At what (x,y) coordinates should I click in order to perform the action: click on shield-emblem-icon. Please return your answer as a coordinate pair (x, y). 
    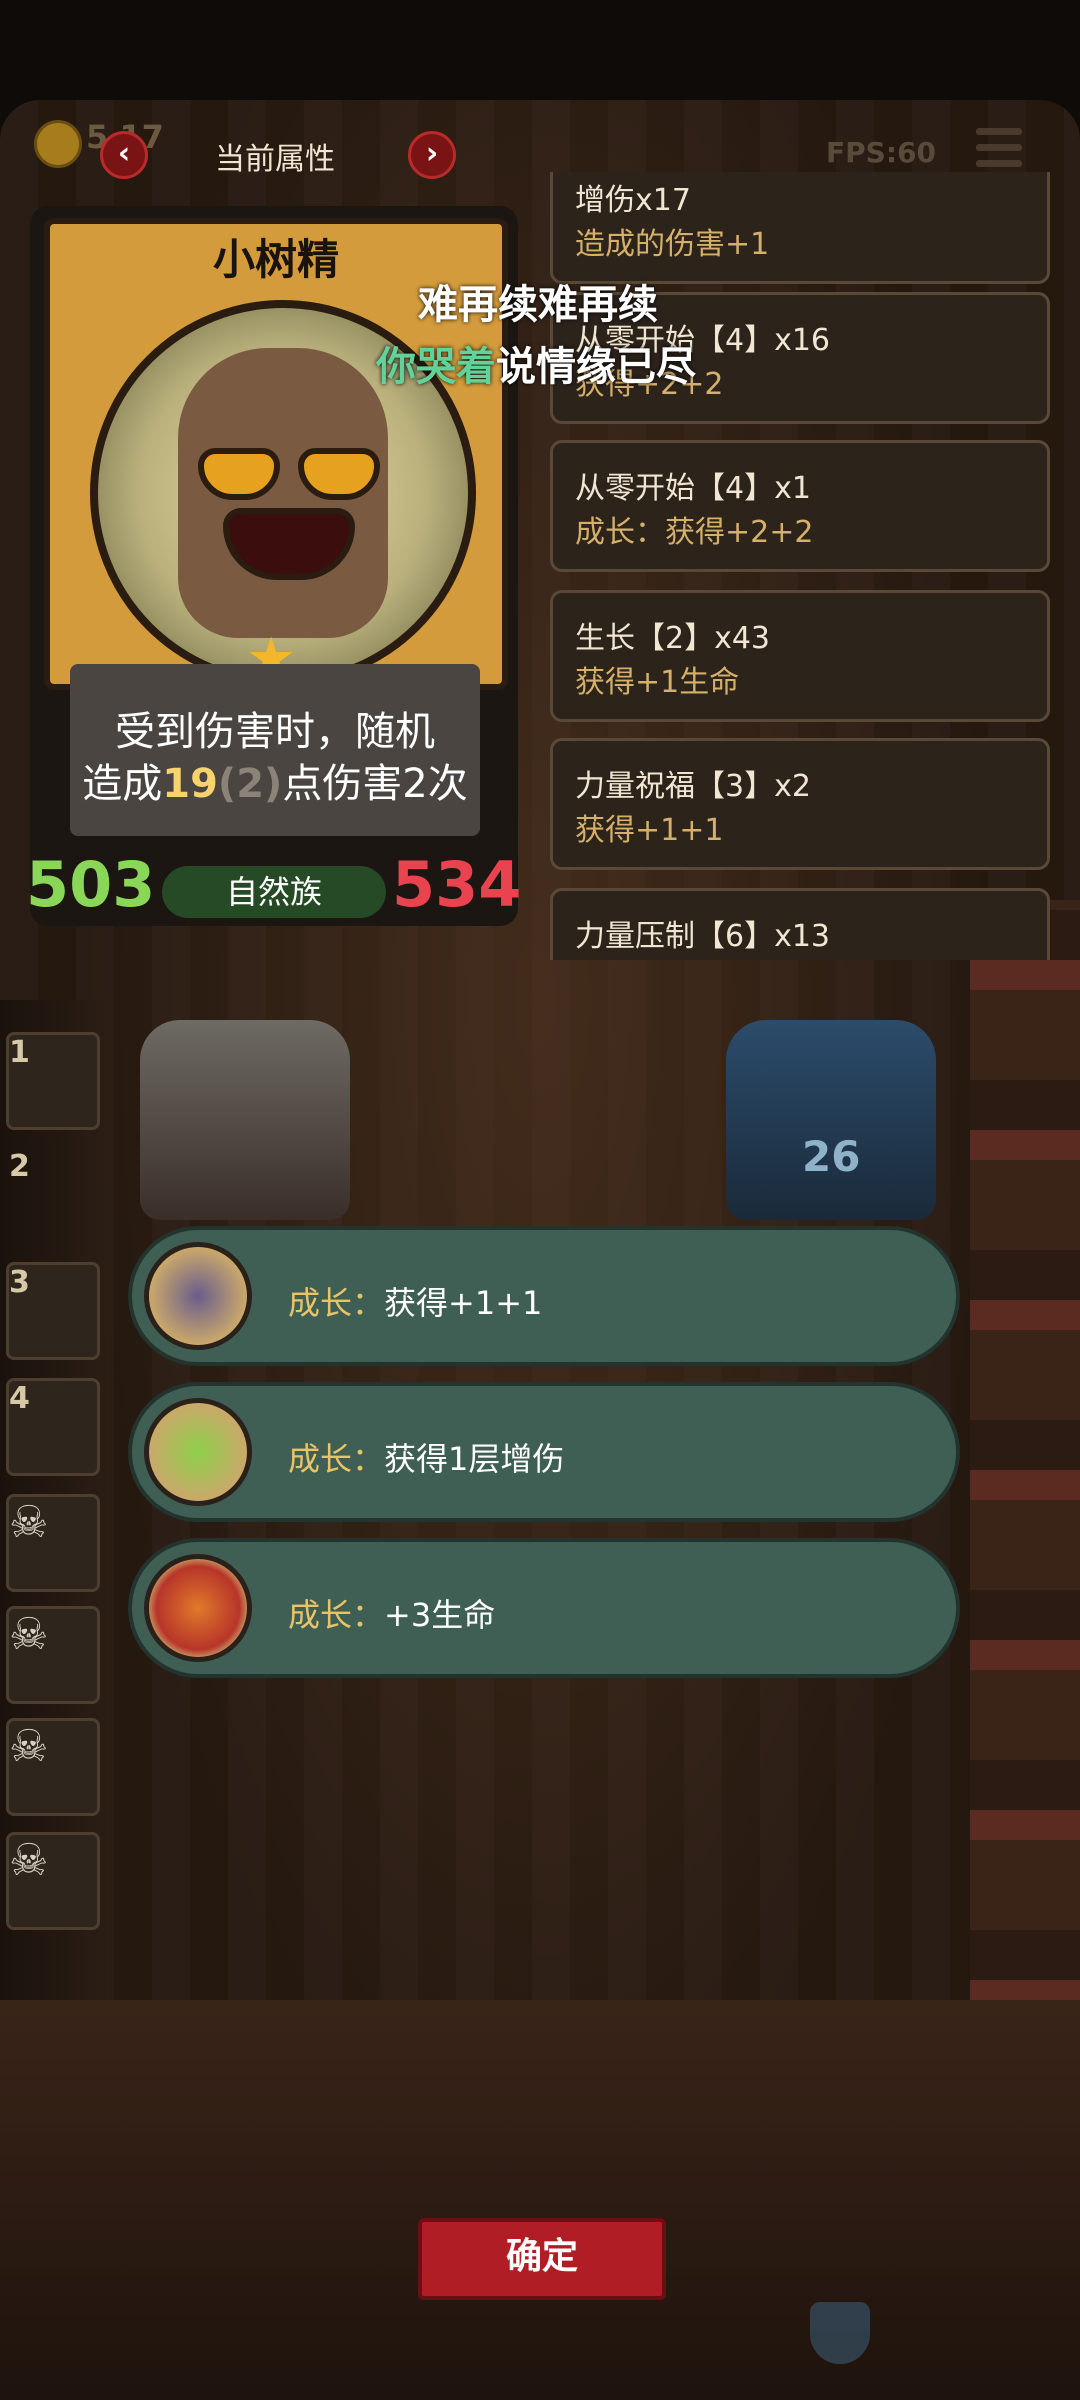
    Looking at the image, I should click on (198, 1608).